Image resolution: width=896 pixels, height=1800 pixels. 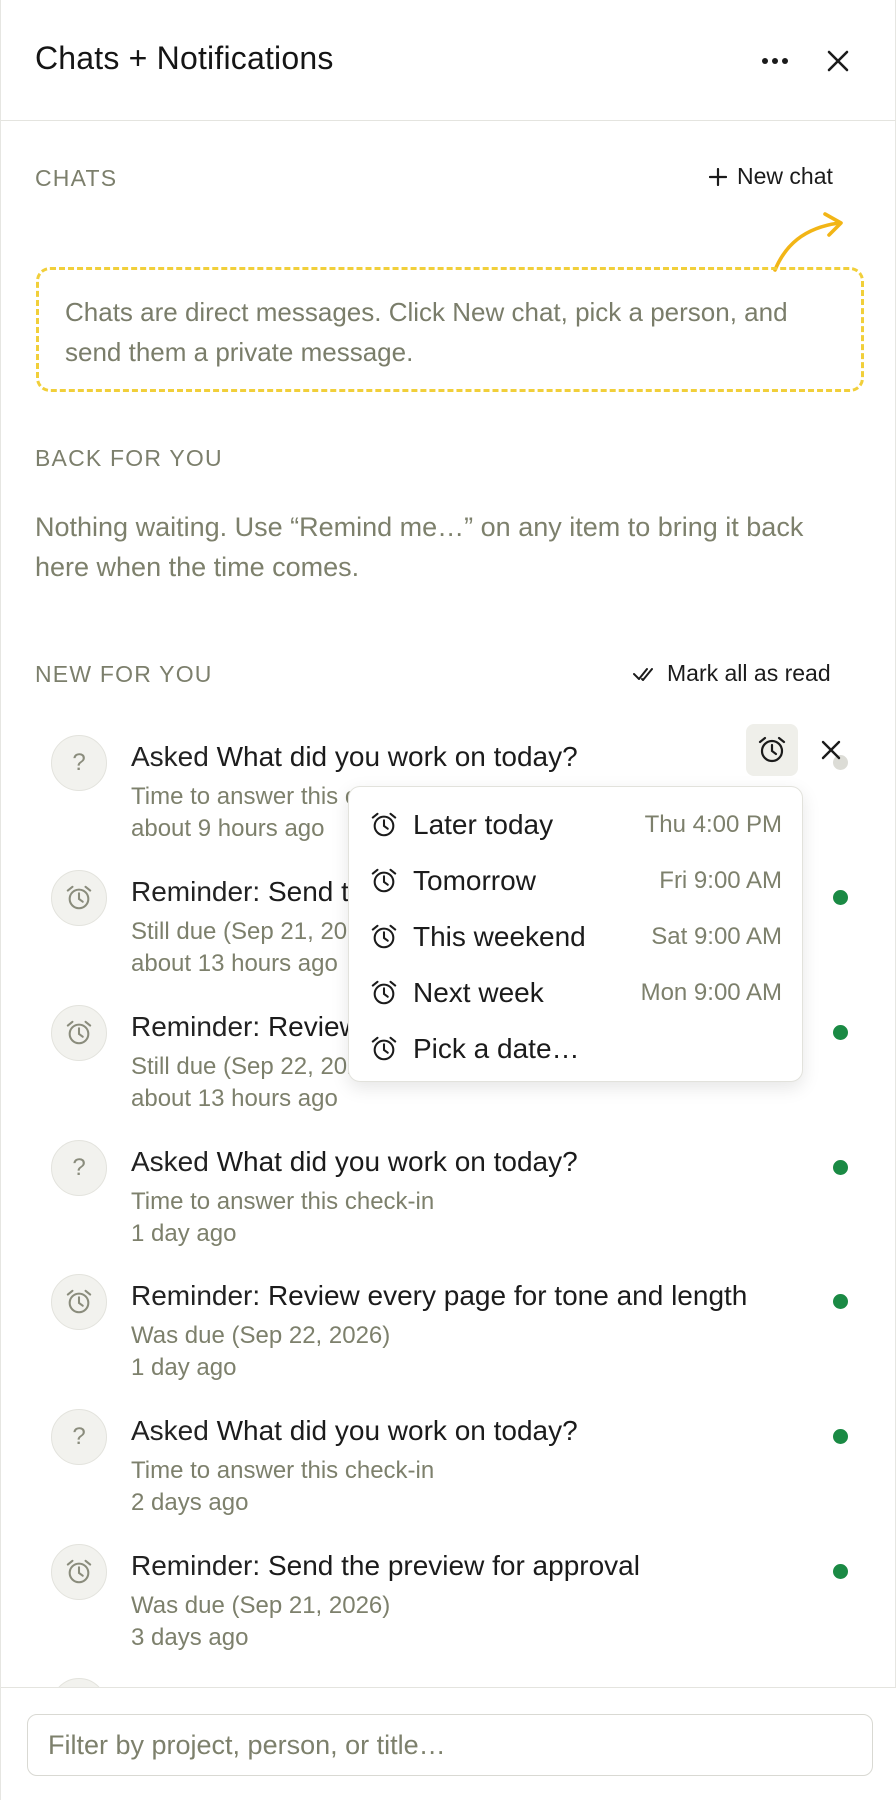 I want to click on double-check-icon, so click(x=643, y=674).